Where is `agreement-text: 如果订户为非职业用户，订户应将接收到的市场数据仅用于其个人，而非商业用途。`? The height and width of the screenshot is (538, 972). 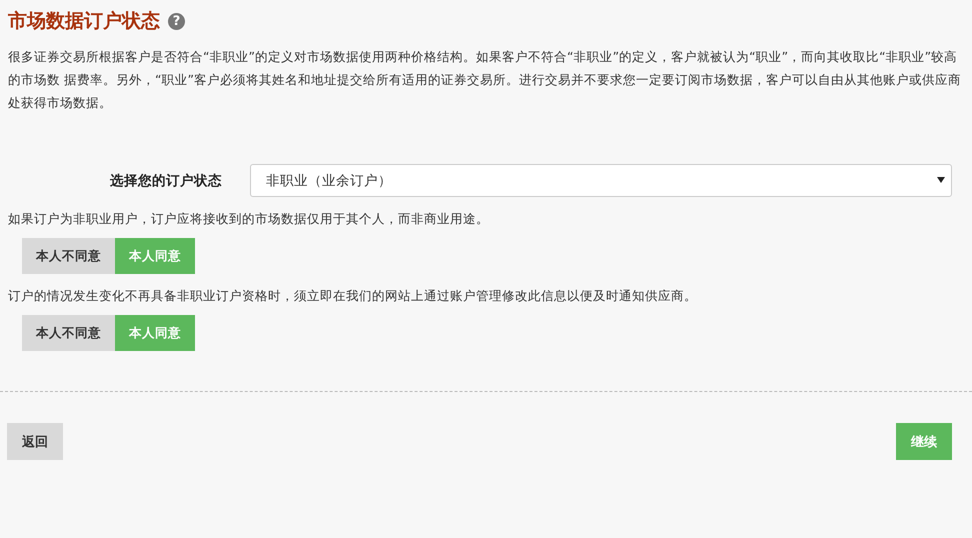 agreement-text: 如果订户为非职业用户，订户应将接收到的市场数据仅用于其个人，而非商业用途。 is located at coordinates (249, 219).